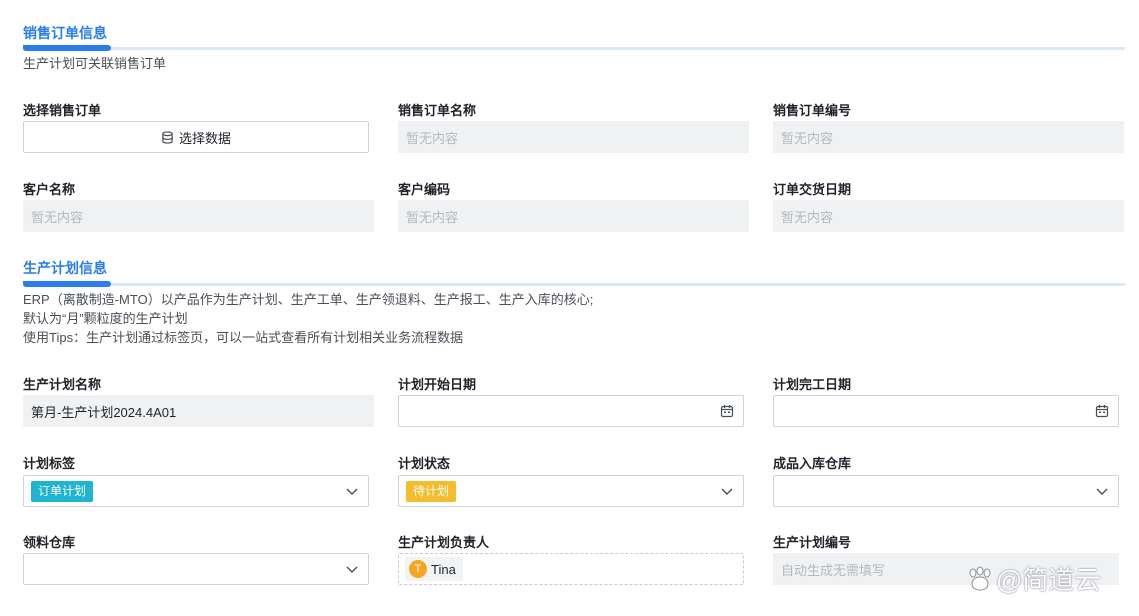 This screenshot has width=1139, height=616. Describe the element at coordinates (243, 337) in the screenshot. I see `description-line: 使用Tips：生产计划通过标签页，可以一站式查看所有计划相关业务流程数据` at that location.